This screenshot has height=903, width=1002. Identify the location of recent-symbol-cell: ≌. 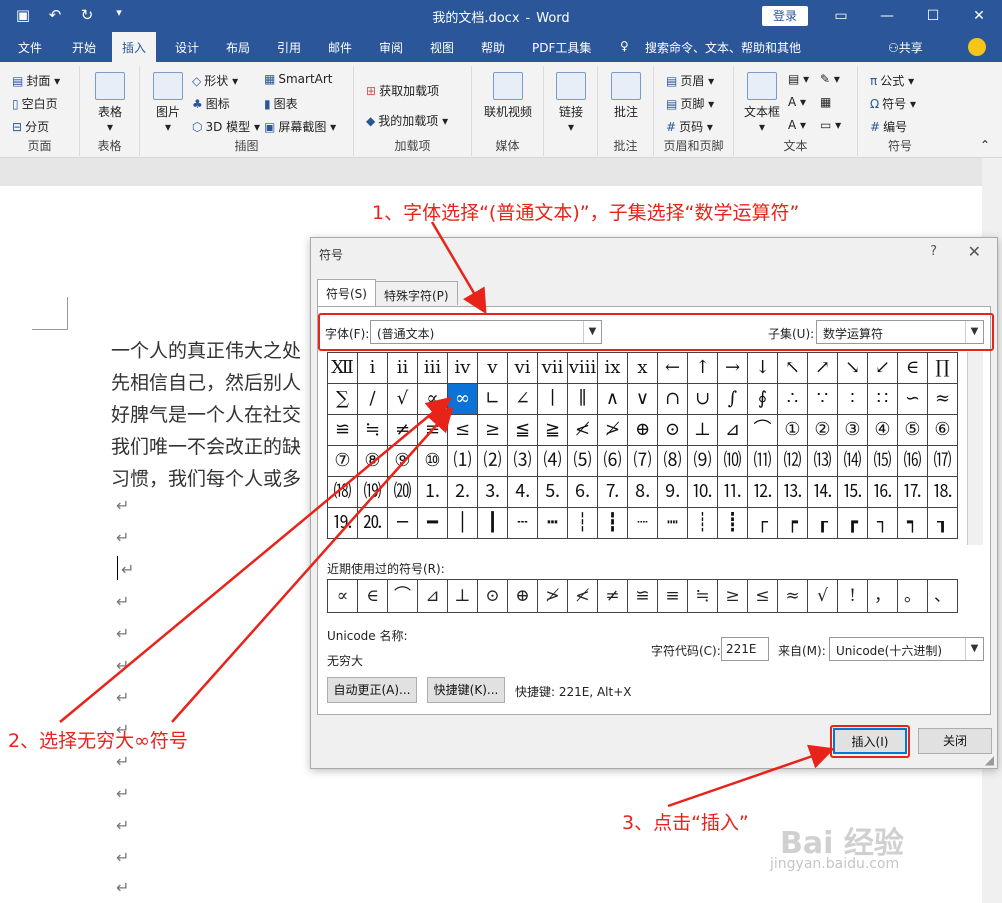
(643, 596).